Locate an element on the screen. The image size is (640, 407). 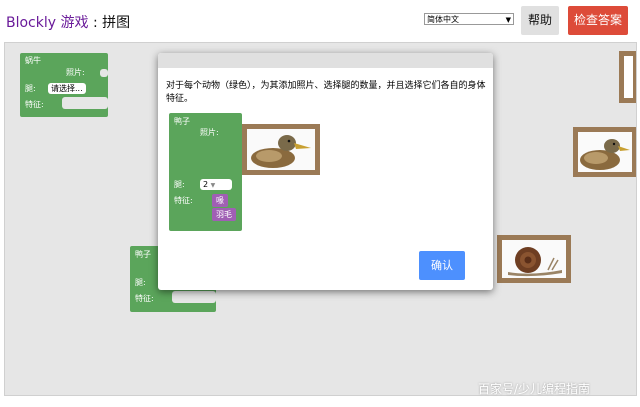
language-select: 简体中文 ▼ is located at coordinates (469, 19).